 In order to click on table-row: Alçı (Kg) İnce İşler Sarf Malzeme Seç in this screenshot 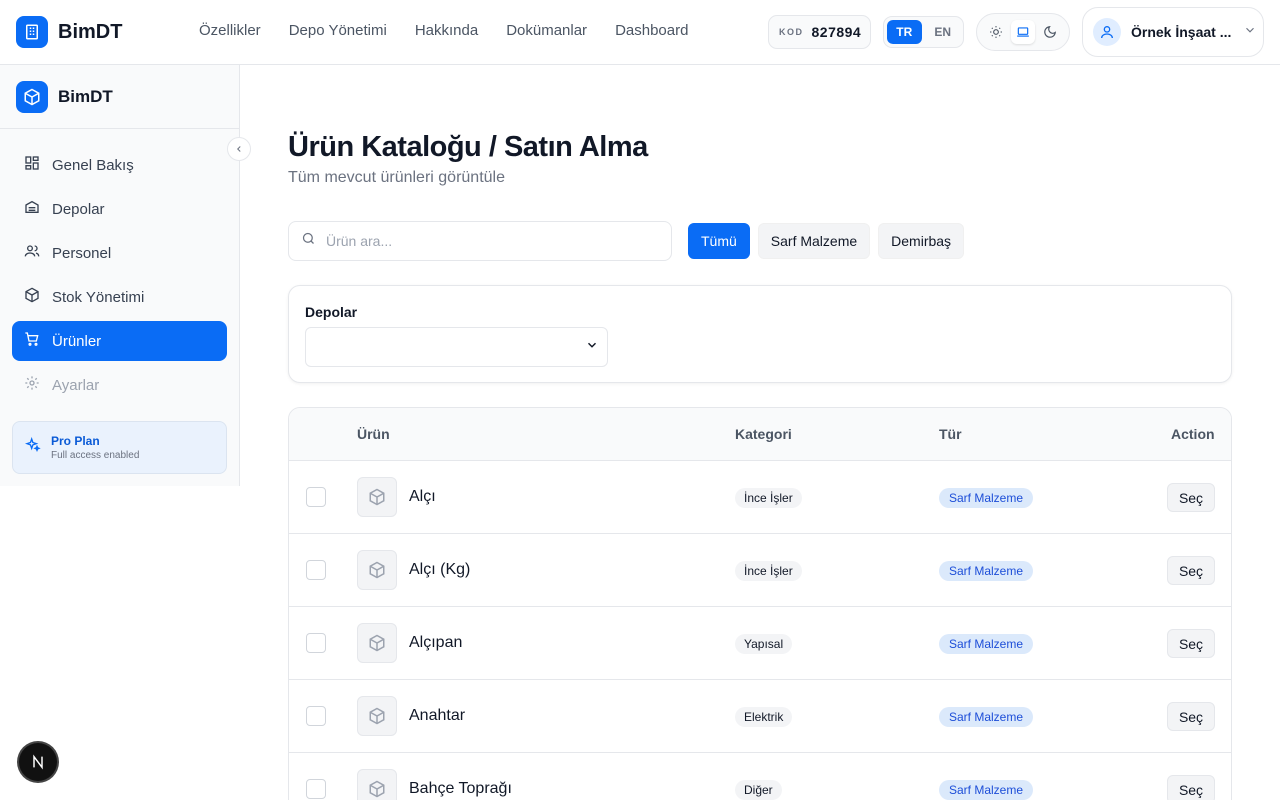, I will do `click(760, 569)`.